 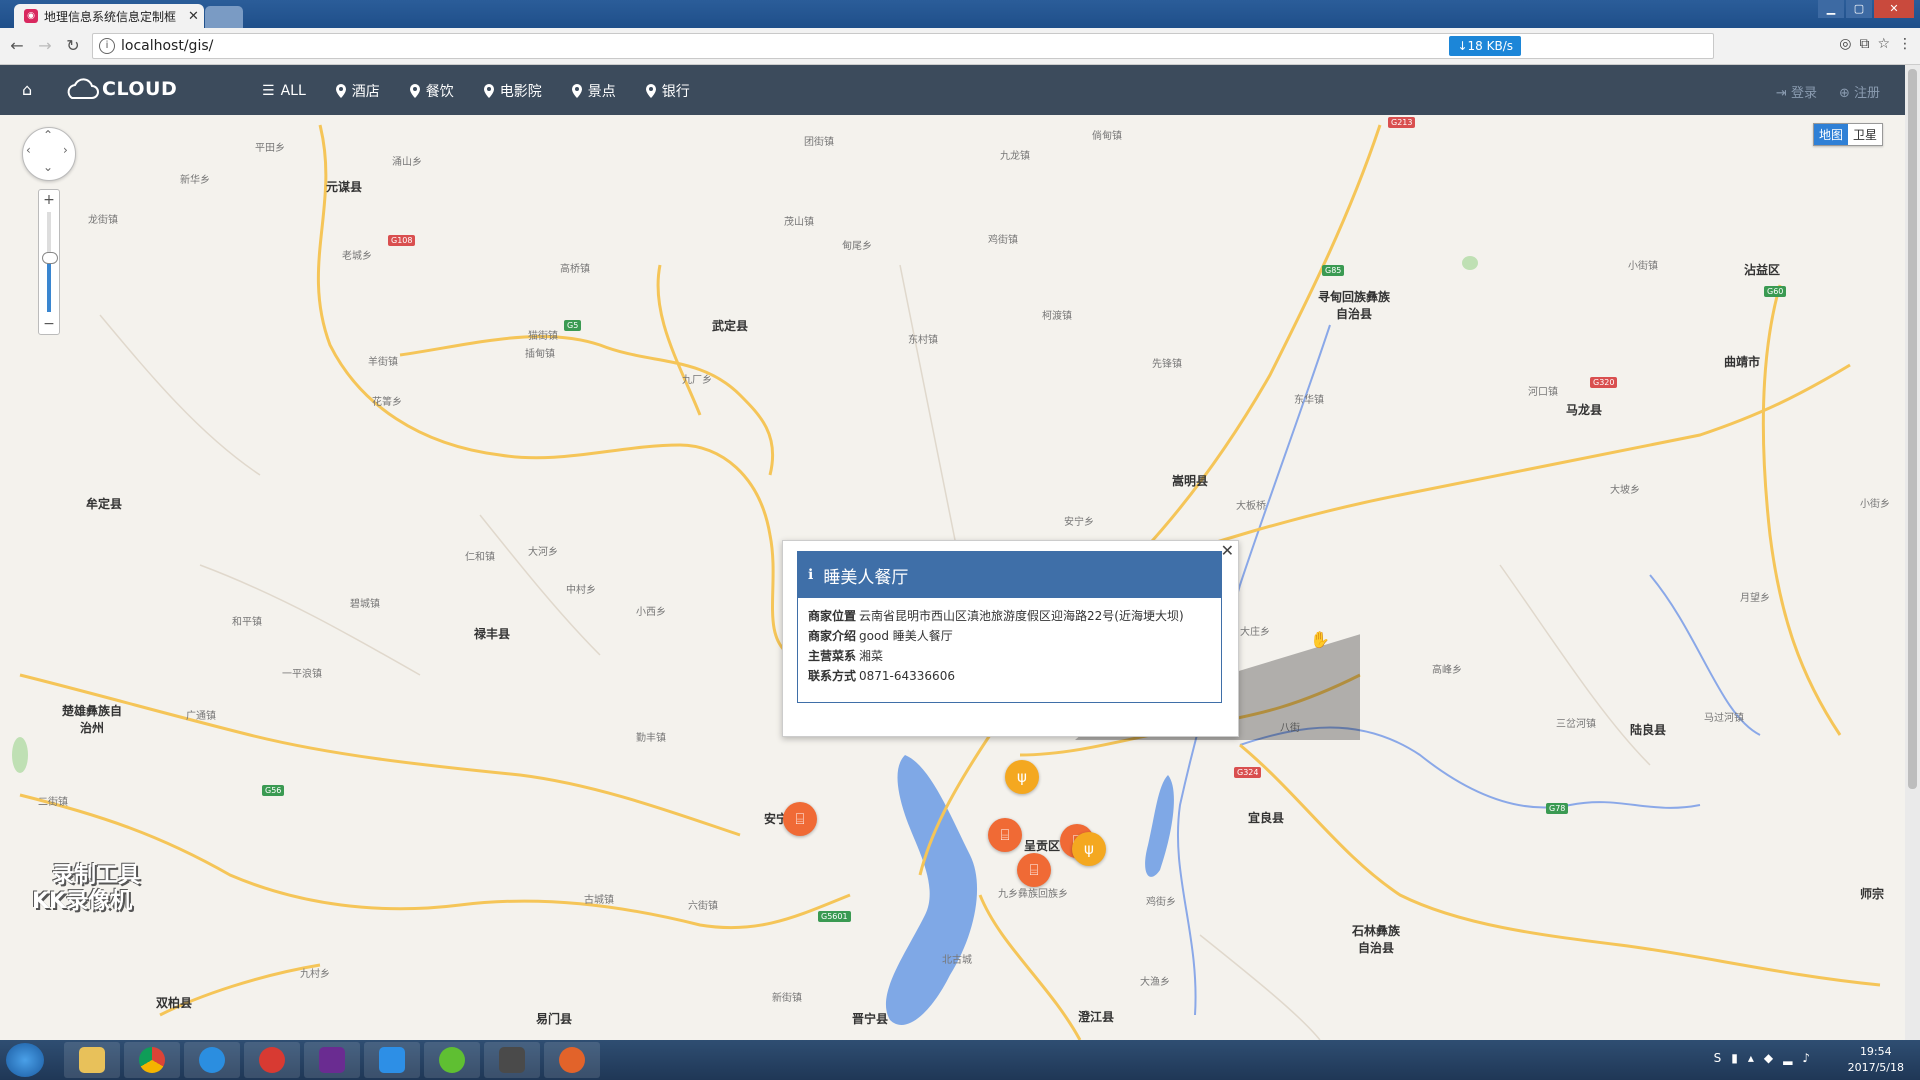 What do you see at coordinates (431, 91) in the screenshot?
I see `nav-item-food: 餐饮` at bounding box center [431, 91].